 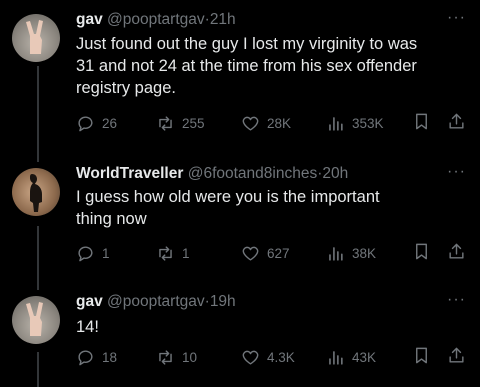 What do you see at coordinates (223, 19) in the screenshot?
I see `timestamp: 21h` at bounding box center [223, 19].